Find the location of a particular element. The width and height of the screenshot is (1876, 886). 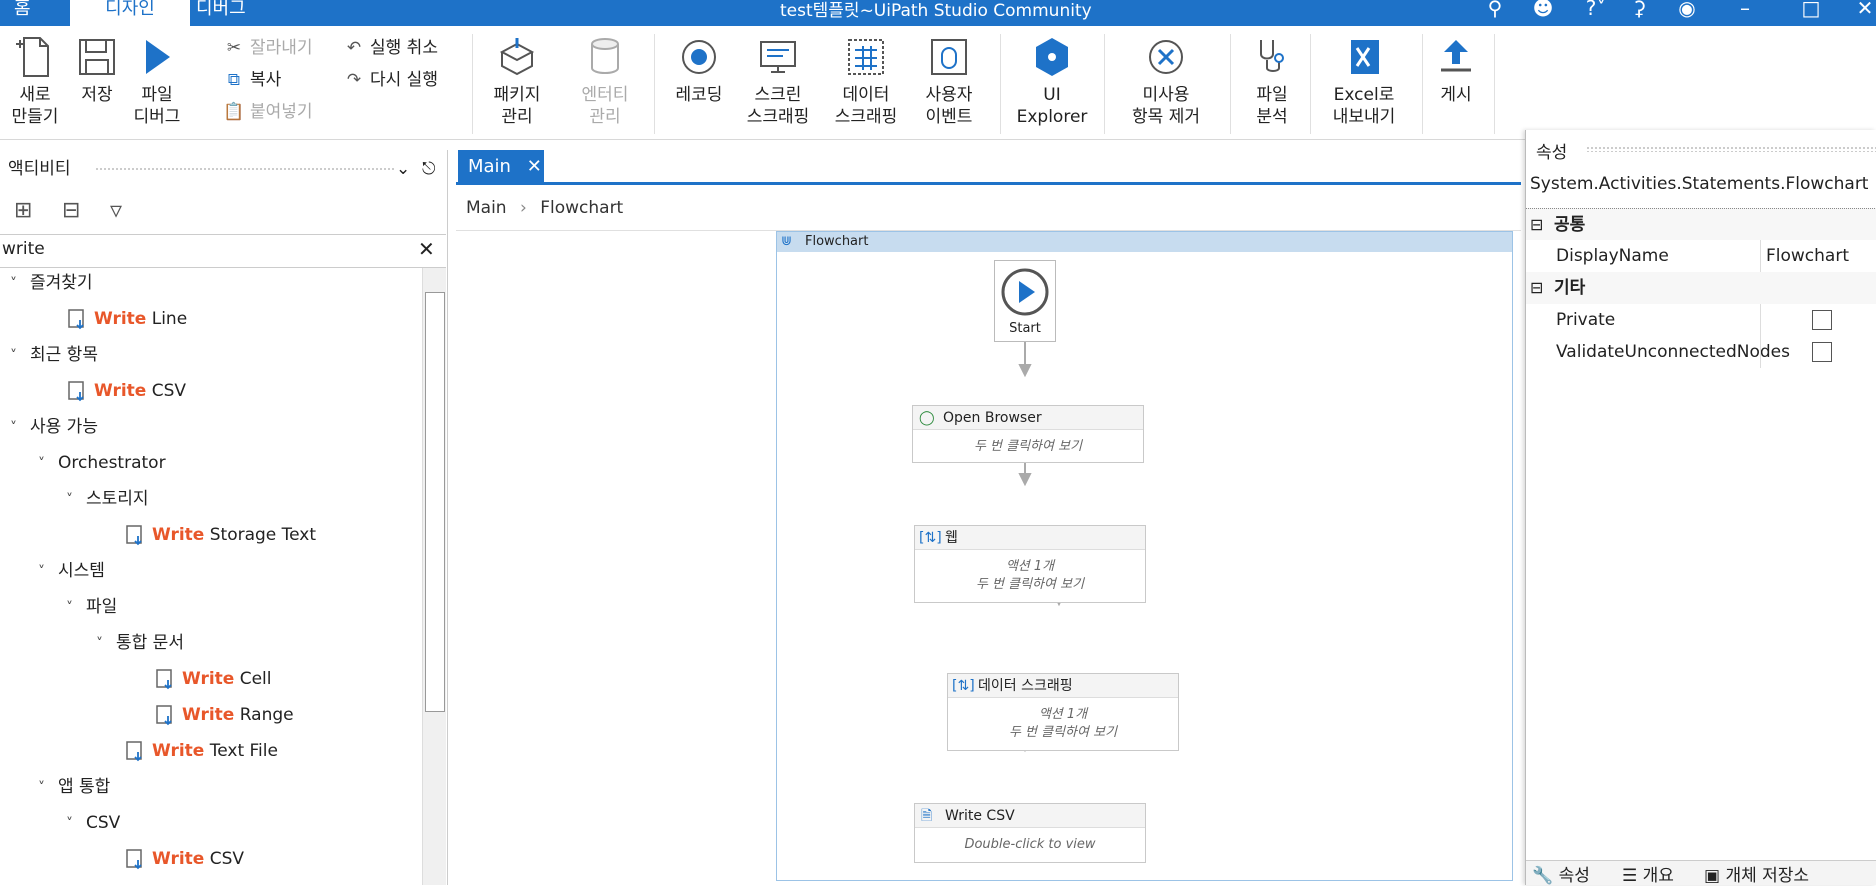

tree-item-label: 즐겨찾기 is located at coordinates (61, 283).